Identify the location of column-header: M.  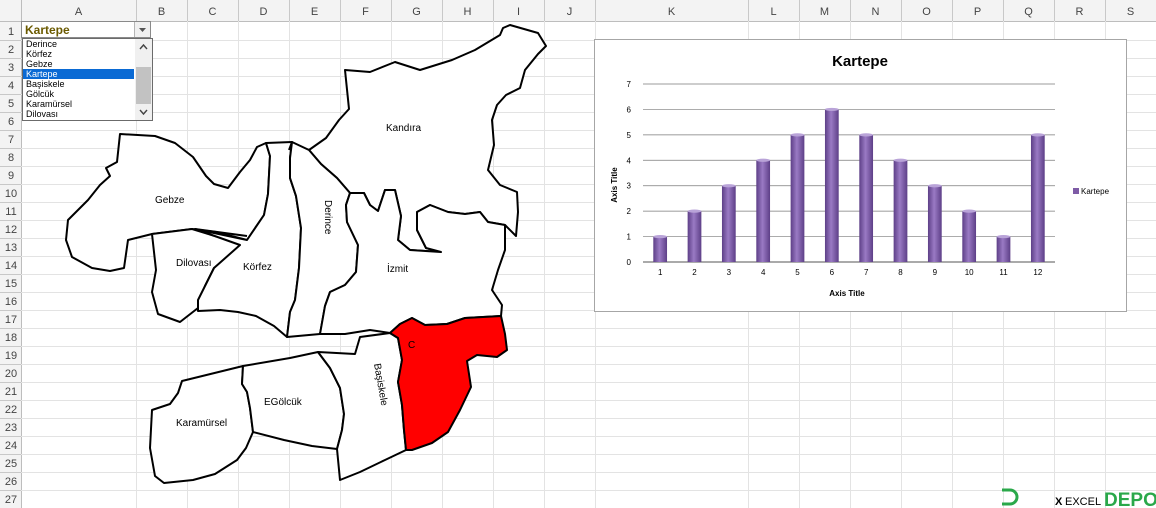
(824, 12).